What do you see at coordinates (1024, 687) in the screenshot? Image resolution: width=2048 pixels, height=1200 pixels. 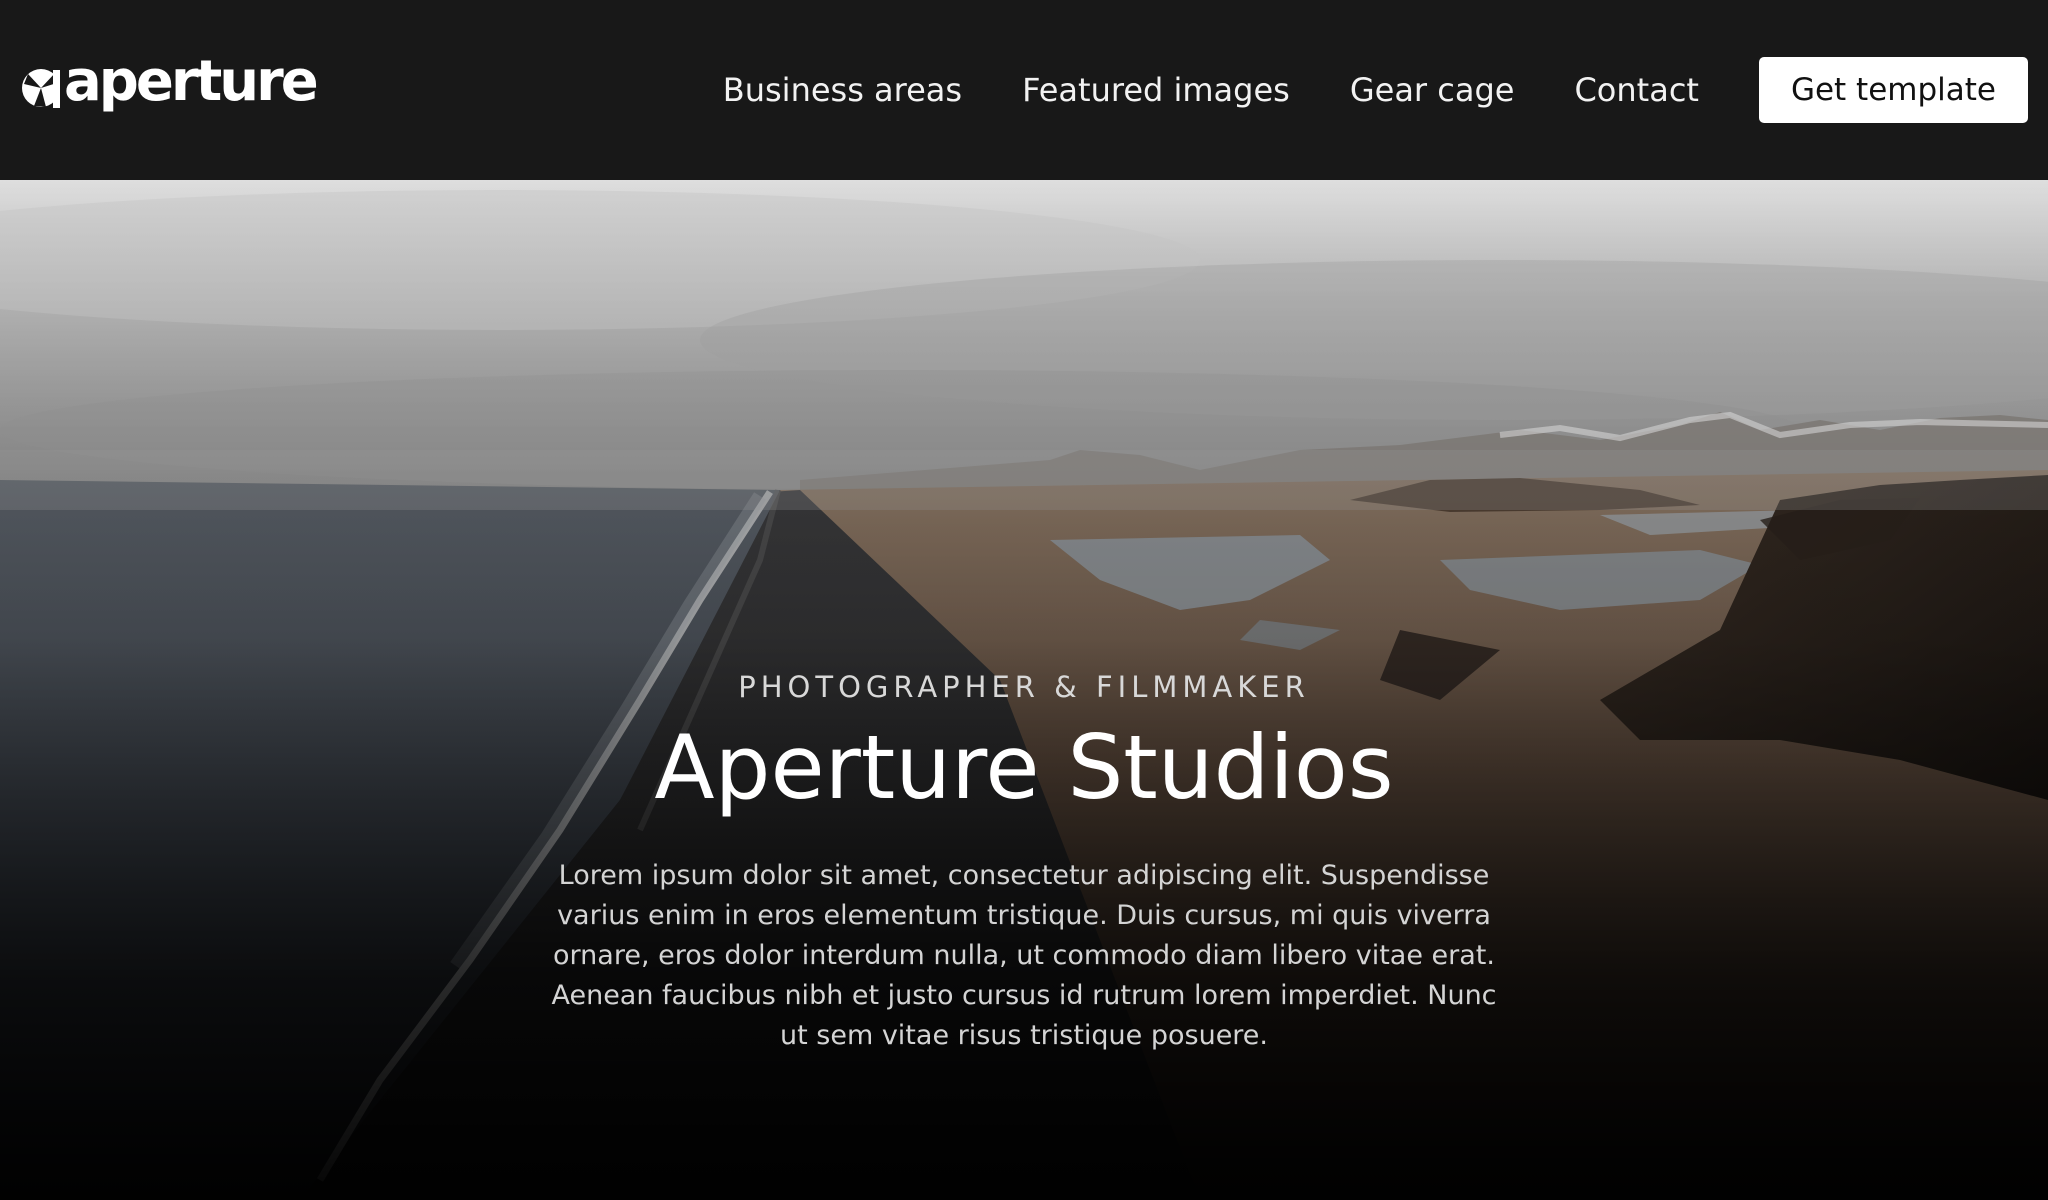 I see `hero-eyebrow: PHOTOGRAPHER & FILMMAKER` at bounding box center [1024, 687].